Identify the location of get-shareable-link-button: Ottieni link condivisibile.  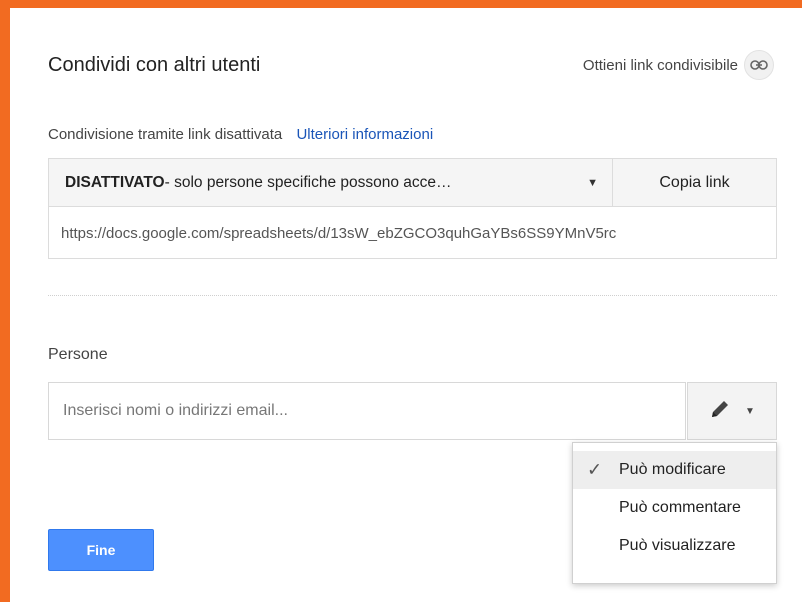
(678, 65).